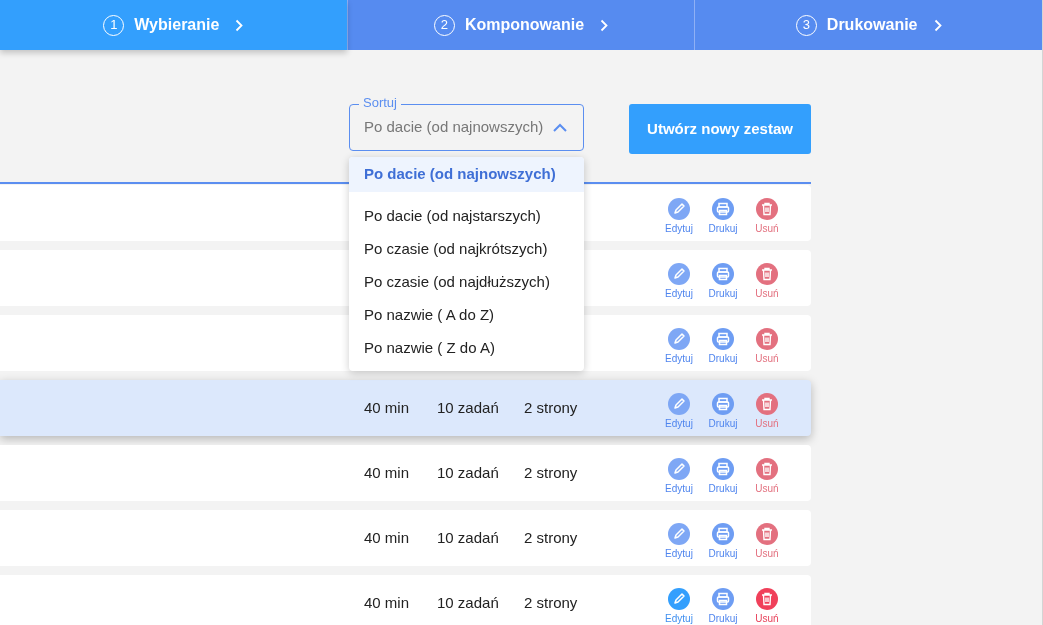  What do you see at coordinates (454, 127) in the screenshot?
I see `sort-value: Po dacie (od najnowszych)` at bounding box center [454, 127].